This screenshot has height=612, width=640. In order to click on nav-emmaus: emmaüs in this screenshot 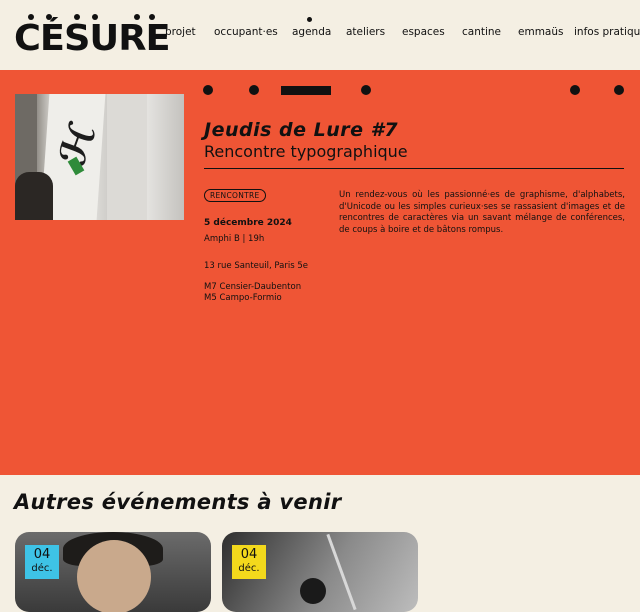, I will do `click(540, 32)`.